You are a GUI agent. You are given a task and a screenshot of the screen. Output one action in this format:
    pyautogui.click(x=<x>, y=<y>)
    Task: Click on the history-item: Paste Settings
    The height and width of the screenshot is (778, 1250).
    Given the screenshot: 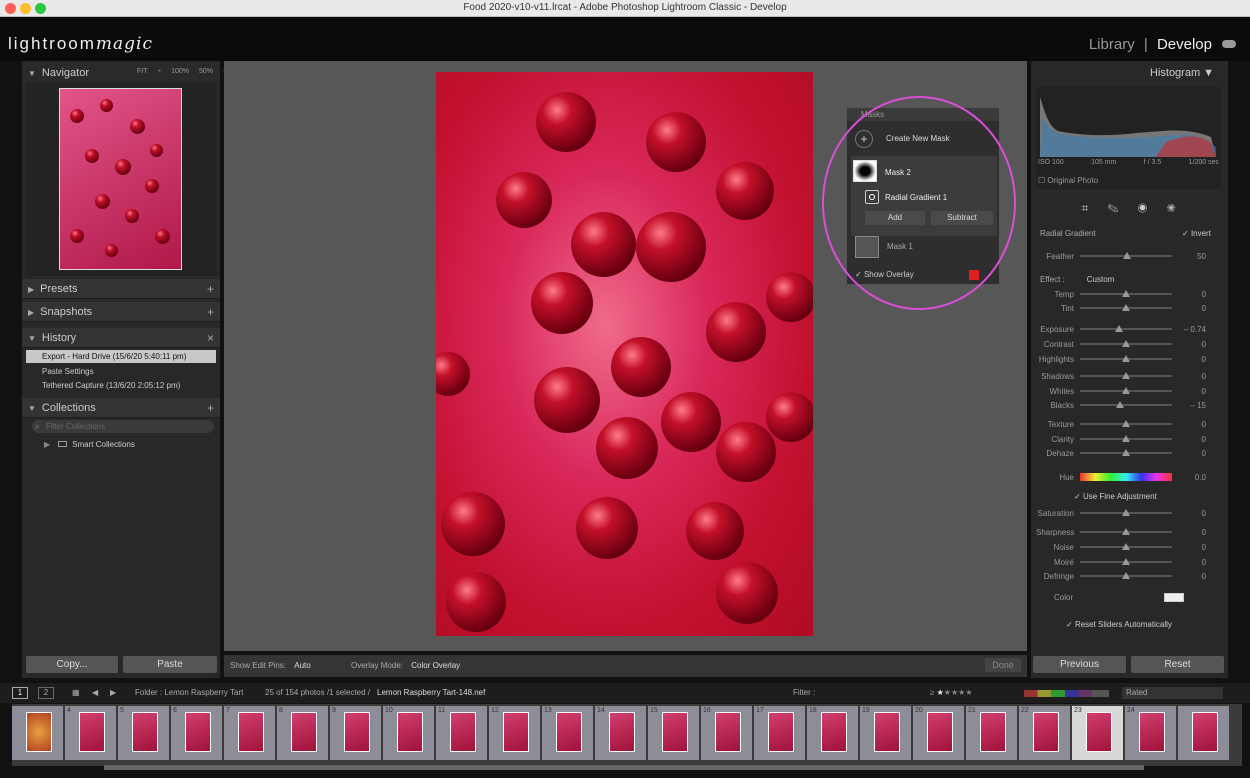 What is the action you would take?
    pyautogui.click(x=121, y=371)
    